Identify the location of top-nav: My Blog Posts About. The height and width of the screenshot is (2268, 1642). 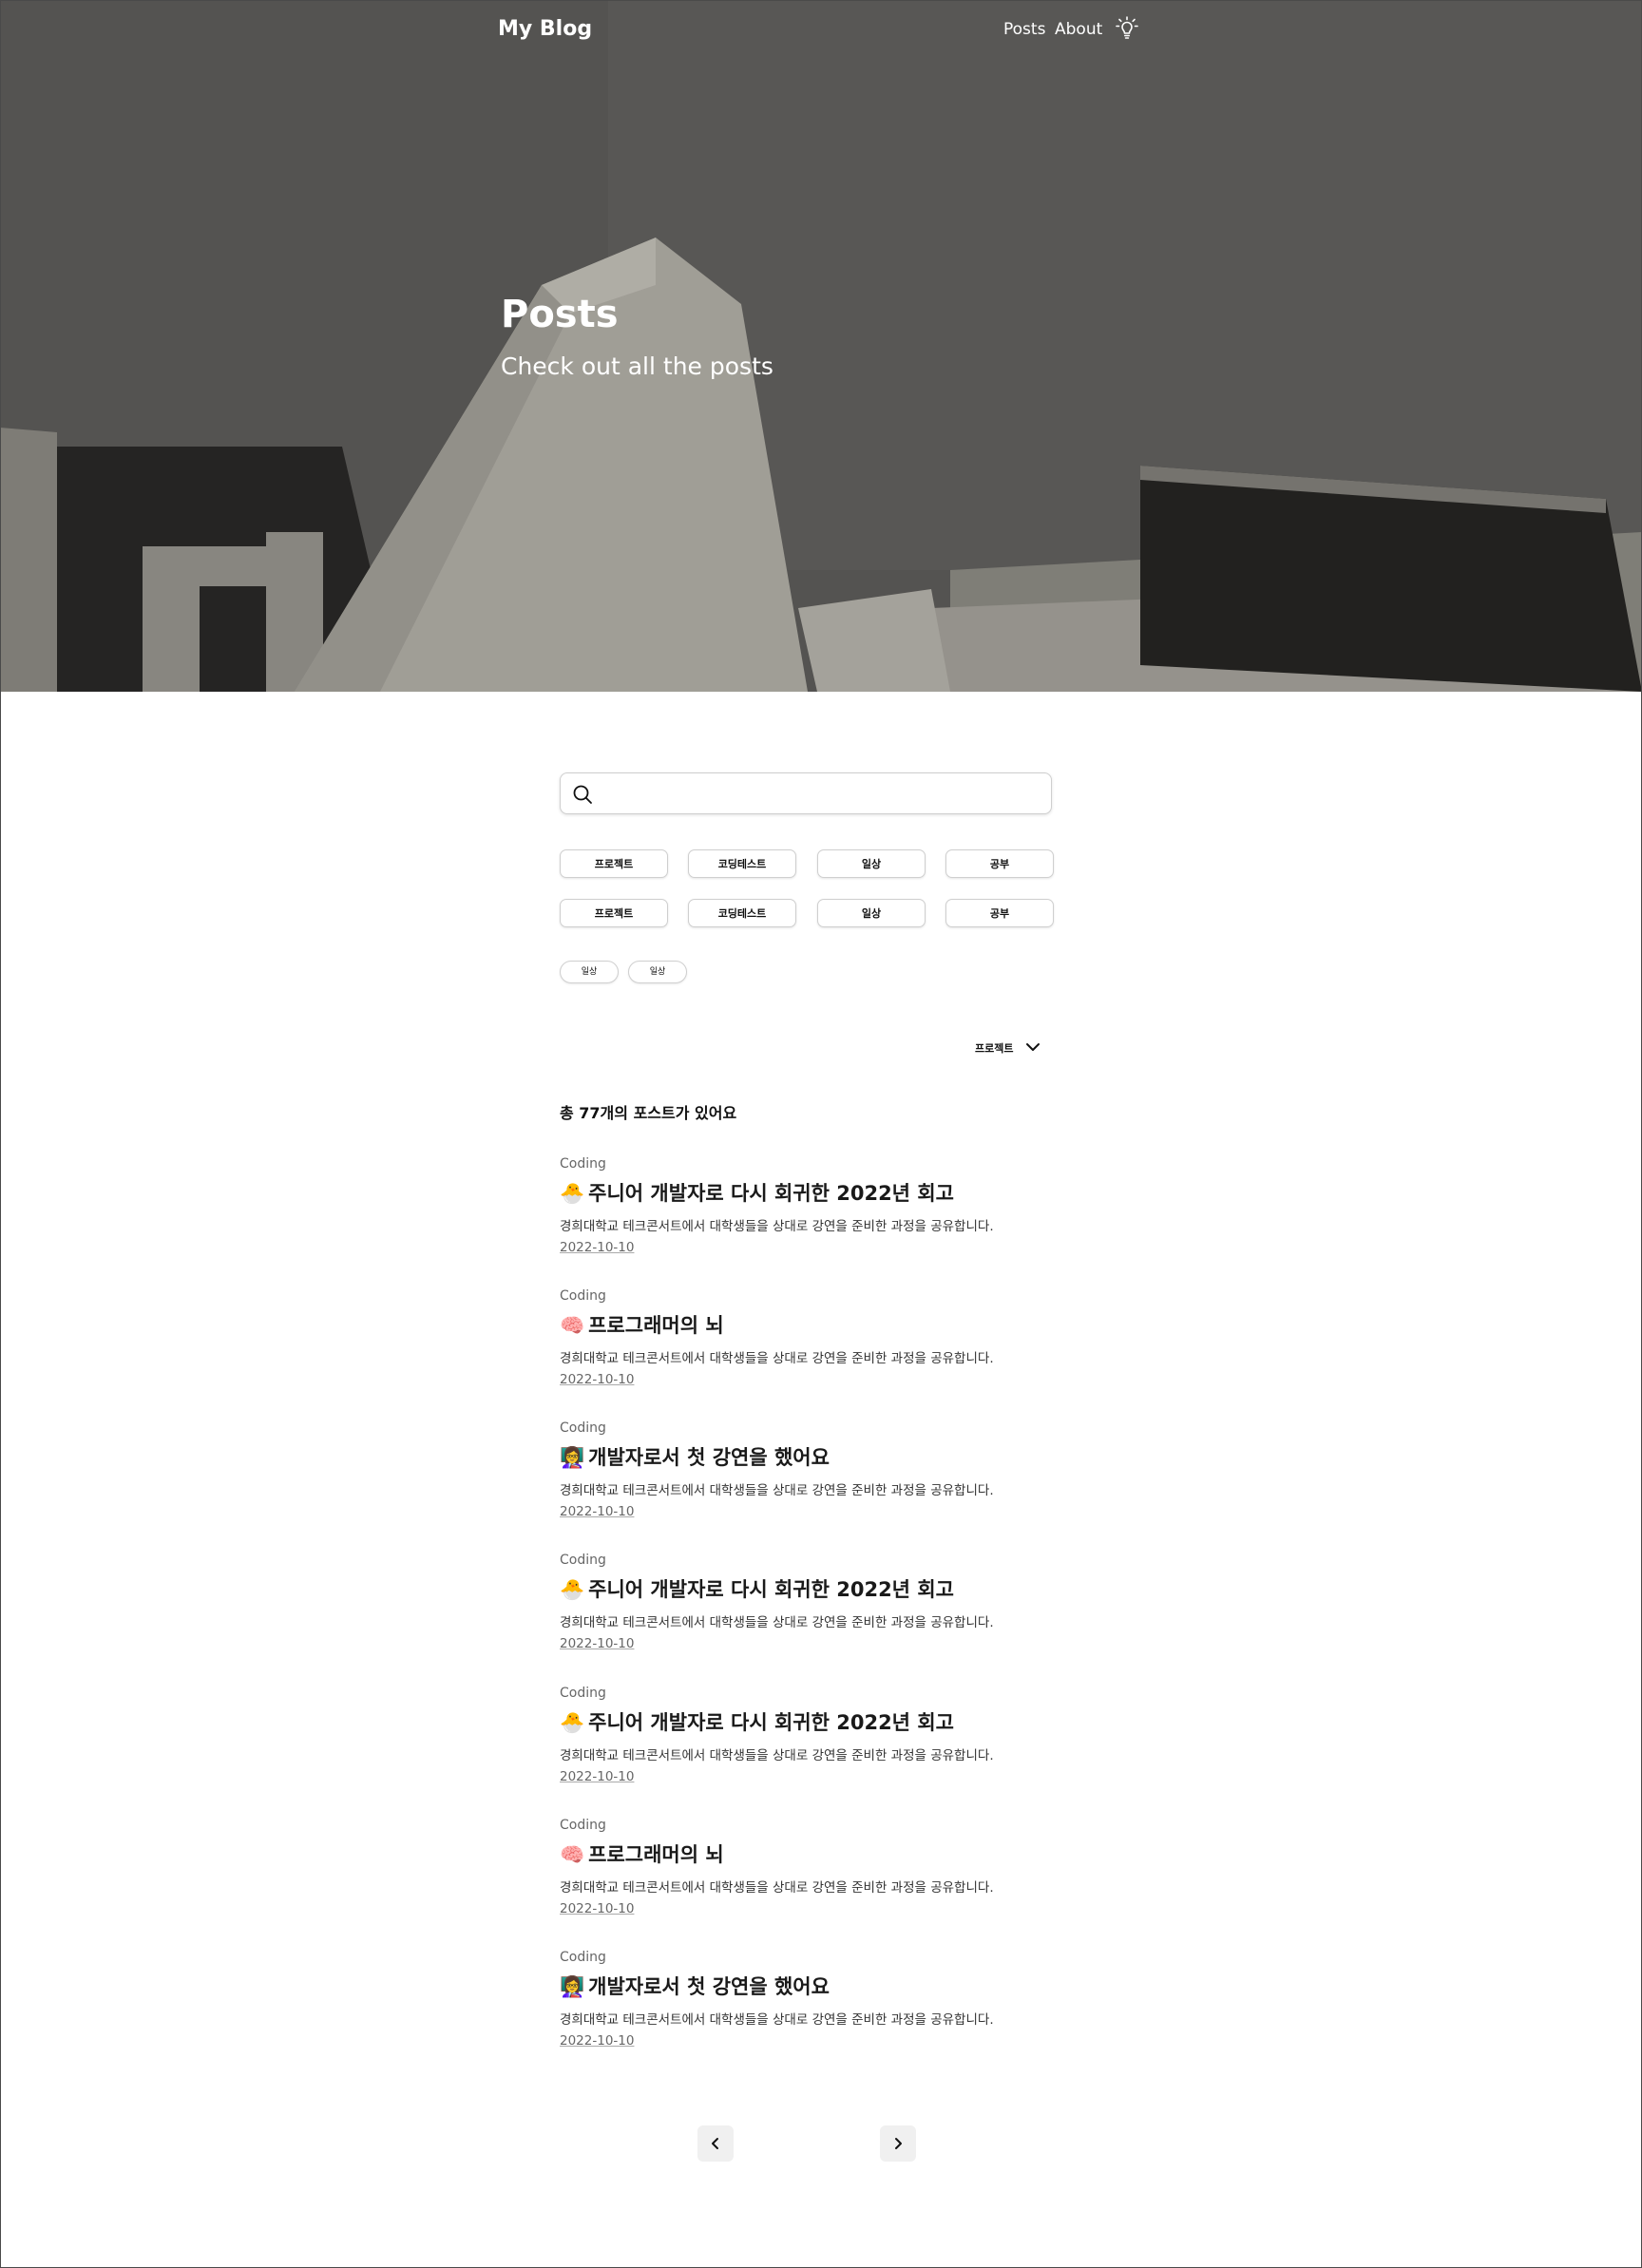
(821, 31).